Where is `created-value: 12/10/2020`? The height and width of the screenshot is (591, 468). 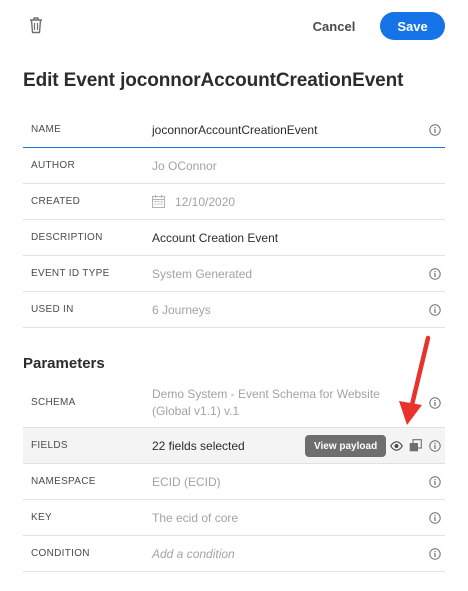 created-value: 12/10/2020 is located at coordinates (205, 201).